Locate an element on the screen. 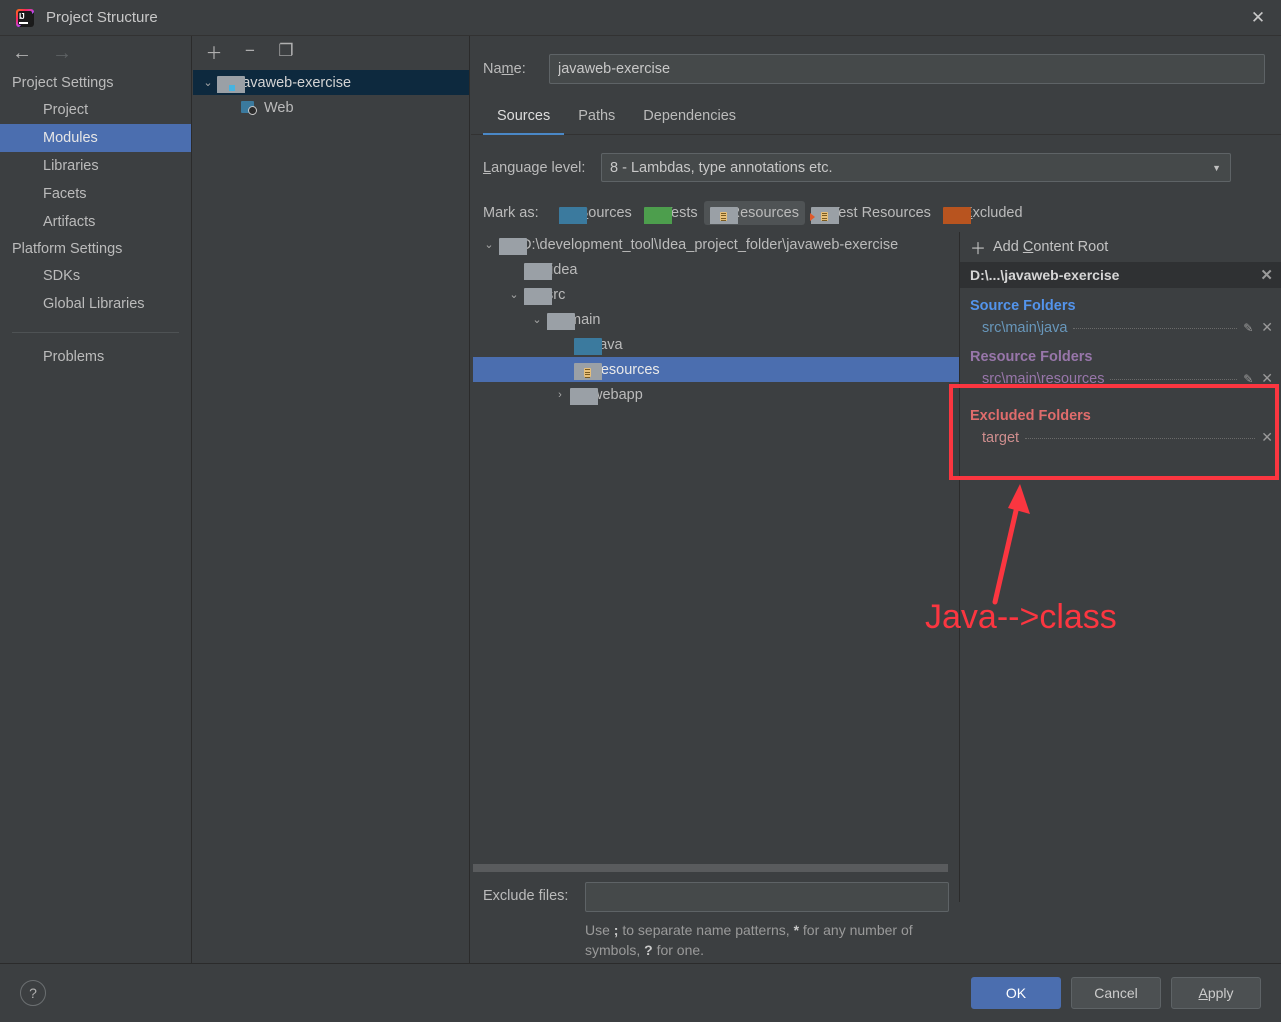  module-name-row: Name: is located at coordinates (876, 60).